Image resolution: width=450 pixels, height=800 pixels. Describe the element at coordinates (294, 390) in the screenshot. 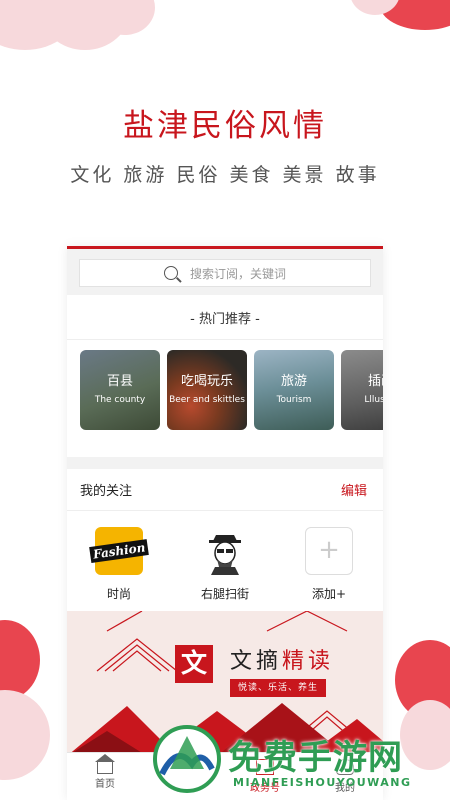

I see `hot-card-tourism: 旅游 Tourism` at that location.